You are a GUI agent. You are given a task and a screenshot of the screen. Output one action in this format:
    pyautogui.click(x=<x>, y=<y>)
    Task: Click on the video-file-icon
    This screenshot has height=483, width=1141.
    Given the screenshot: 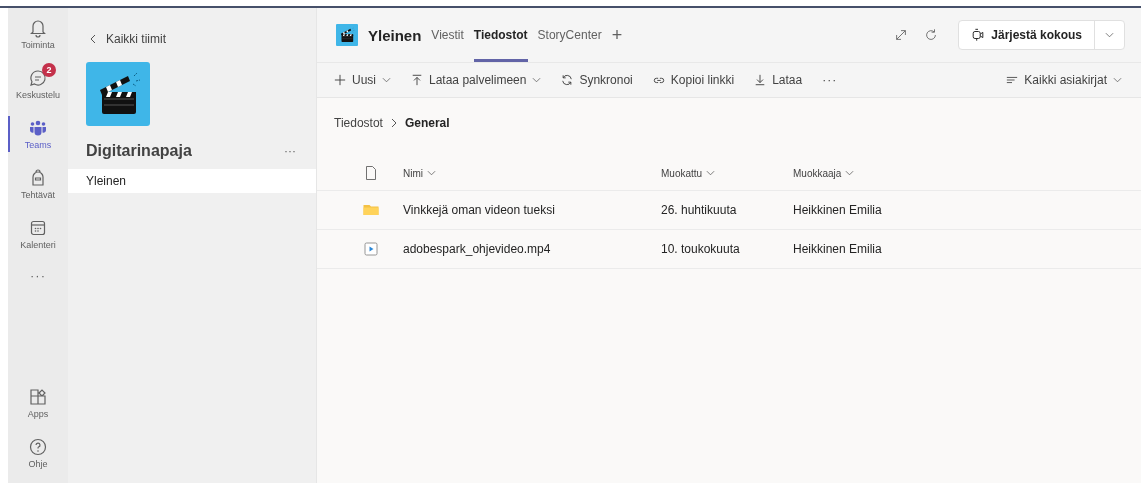 What is the action you would take?
    pyautogui.click(x=371, y=249)
    